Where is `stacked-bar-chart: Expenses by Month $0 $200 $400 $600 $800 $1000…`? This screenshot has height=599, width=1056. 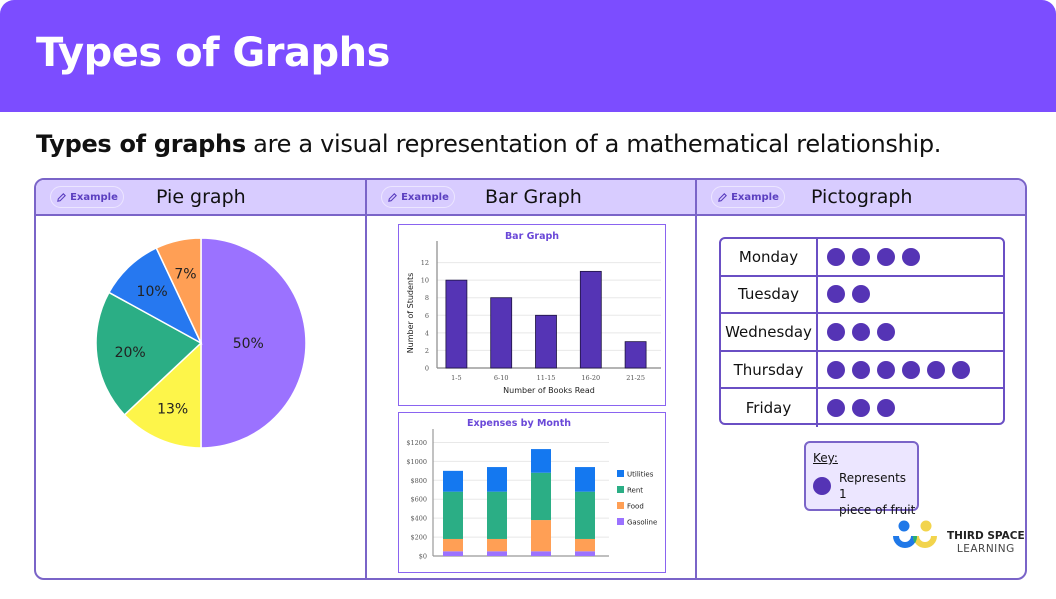 stacked-bar-chart: Expenses by Month $0 $200 $400 $600 $800 $1000… is located at coordinates (531, 489).